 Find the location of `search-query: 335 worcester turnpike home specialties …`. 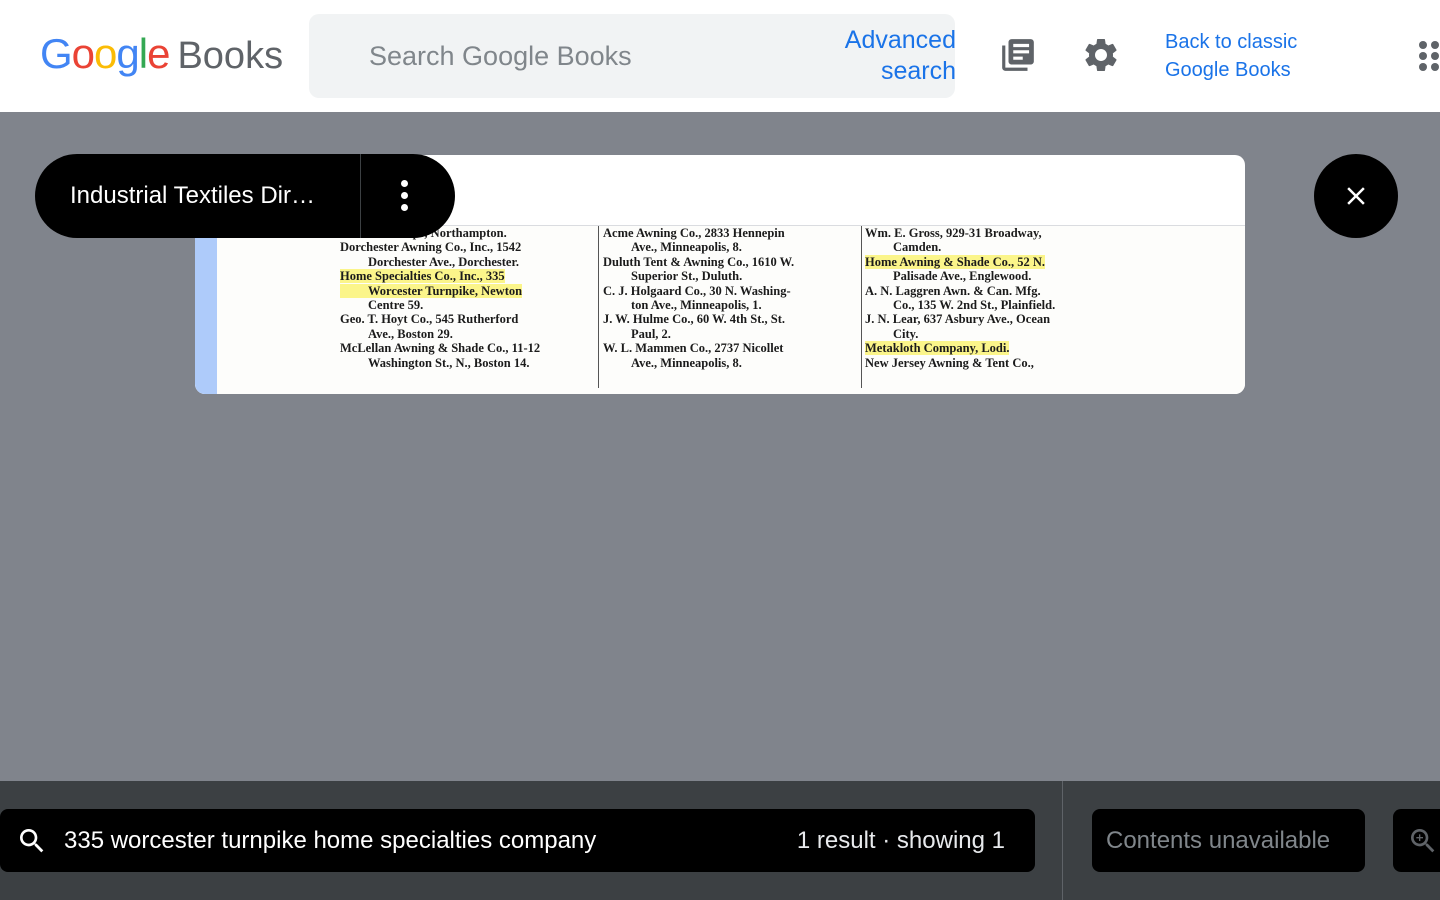

search-query: 335 worcester turnpike home specialties … is located at coordinates (330, 840).